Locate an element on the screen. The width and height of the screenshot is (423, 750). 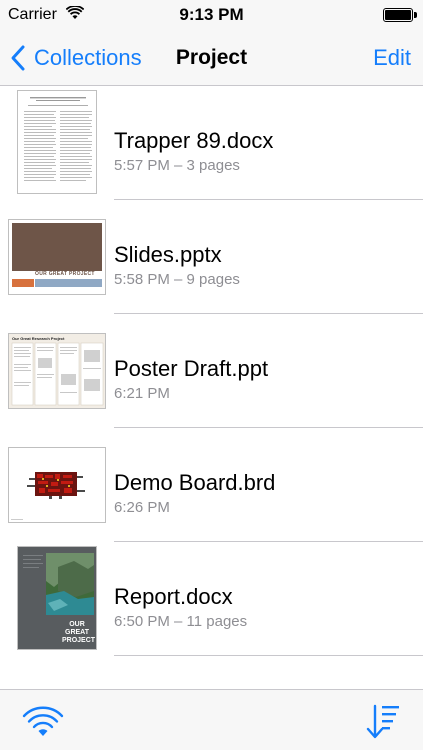
slide-caption: OUR GREAT PROJECT is located at coordinates (65, 274).